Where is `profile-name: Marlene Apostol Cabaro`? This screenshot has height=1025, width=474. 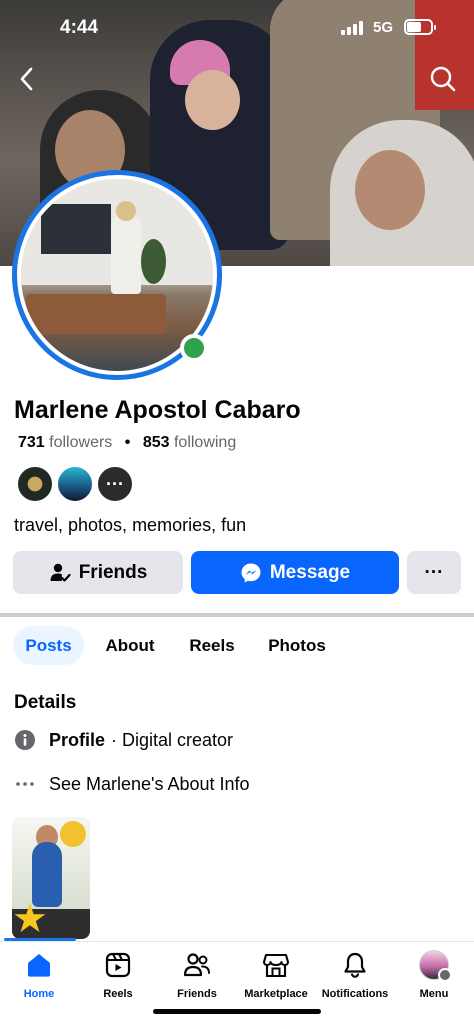
profile-name: Marlene Apostol Cabaro is located at coordinates (157, 410).